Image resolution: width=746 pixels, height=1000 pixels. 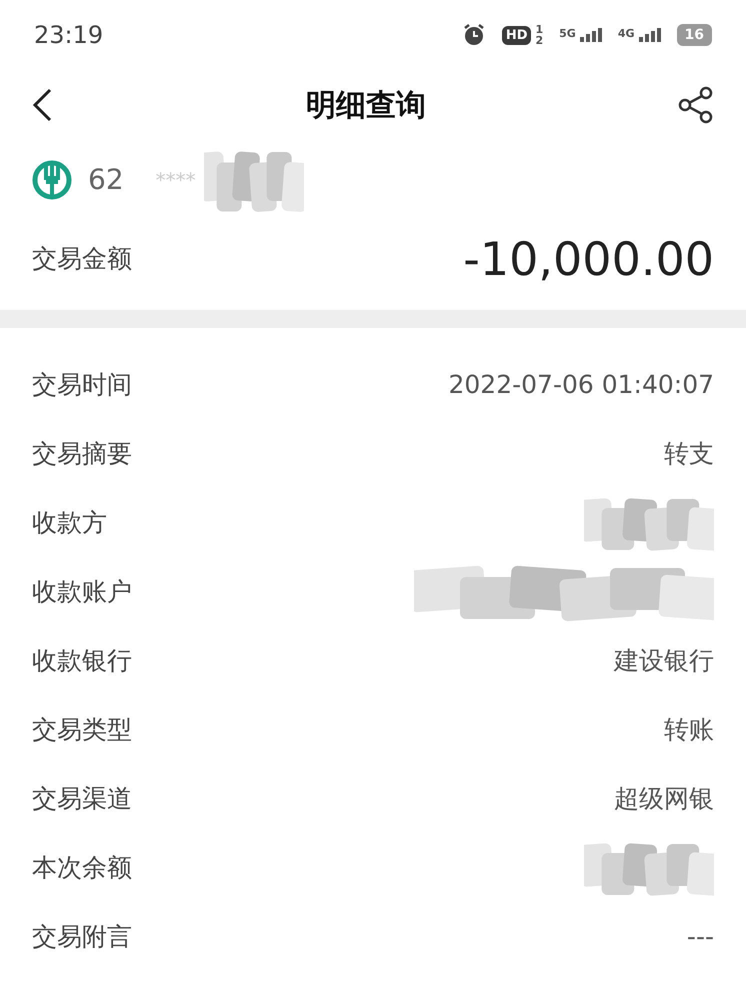 What do you see at coordinates (539, 29) in the screenshot?
I see `sim-number: 1` at bounding box center [539, 29].